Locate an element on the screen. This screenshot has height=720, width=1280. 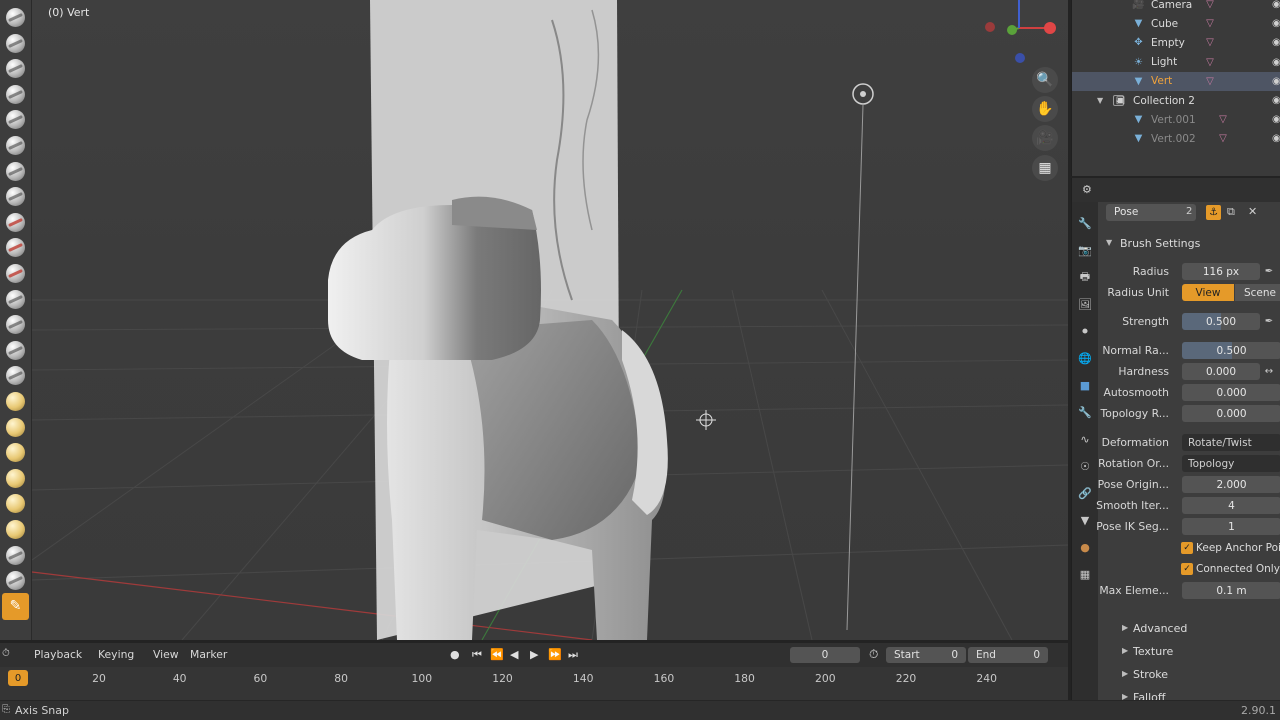
tool-draw-icon is located at coordinates (15, 17).